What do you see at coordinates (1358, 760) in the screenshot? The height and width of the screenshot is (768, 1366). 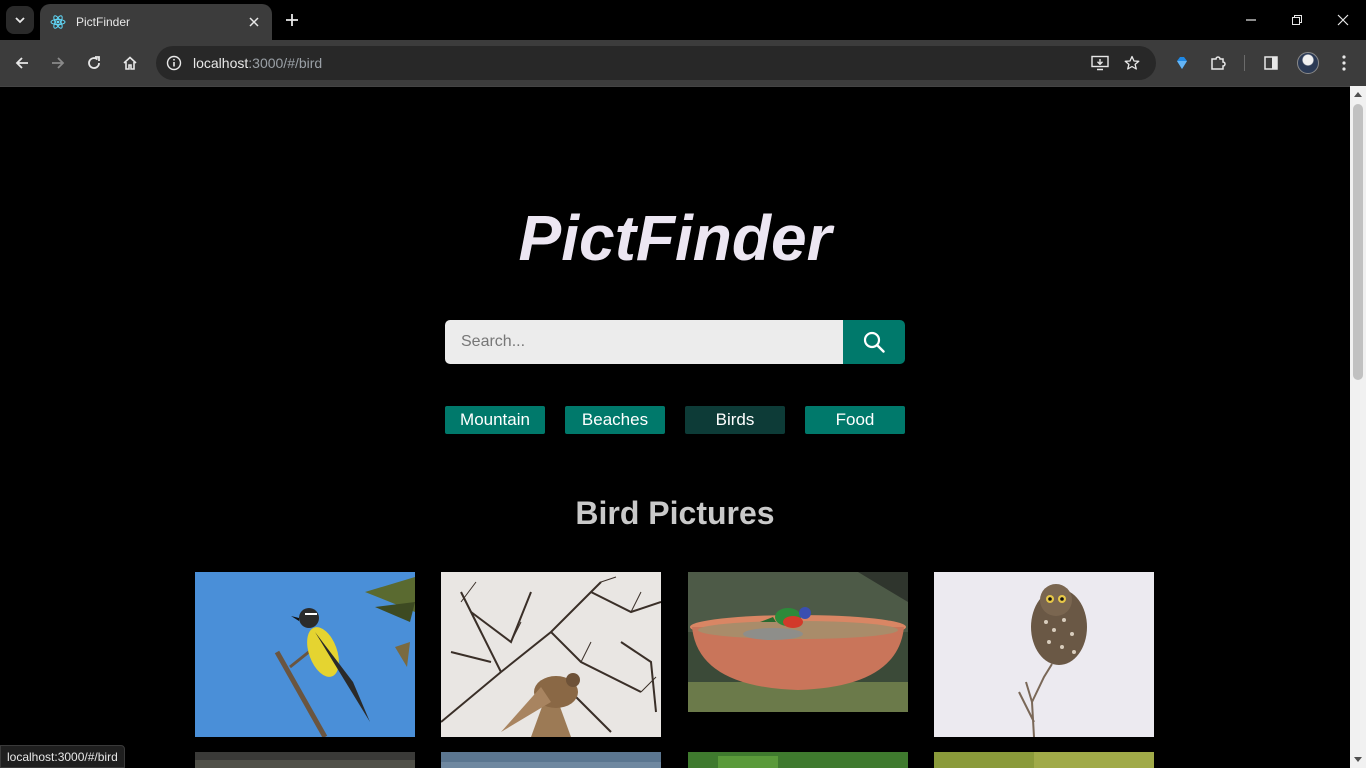 I see `scroll-down-arrow-icon` at bounding box center [1358, 760].